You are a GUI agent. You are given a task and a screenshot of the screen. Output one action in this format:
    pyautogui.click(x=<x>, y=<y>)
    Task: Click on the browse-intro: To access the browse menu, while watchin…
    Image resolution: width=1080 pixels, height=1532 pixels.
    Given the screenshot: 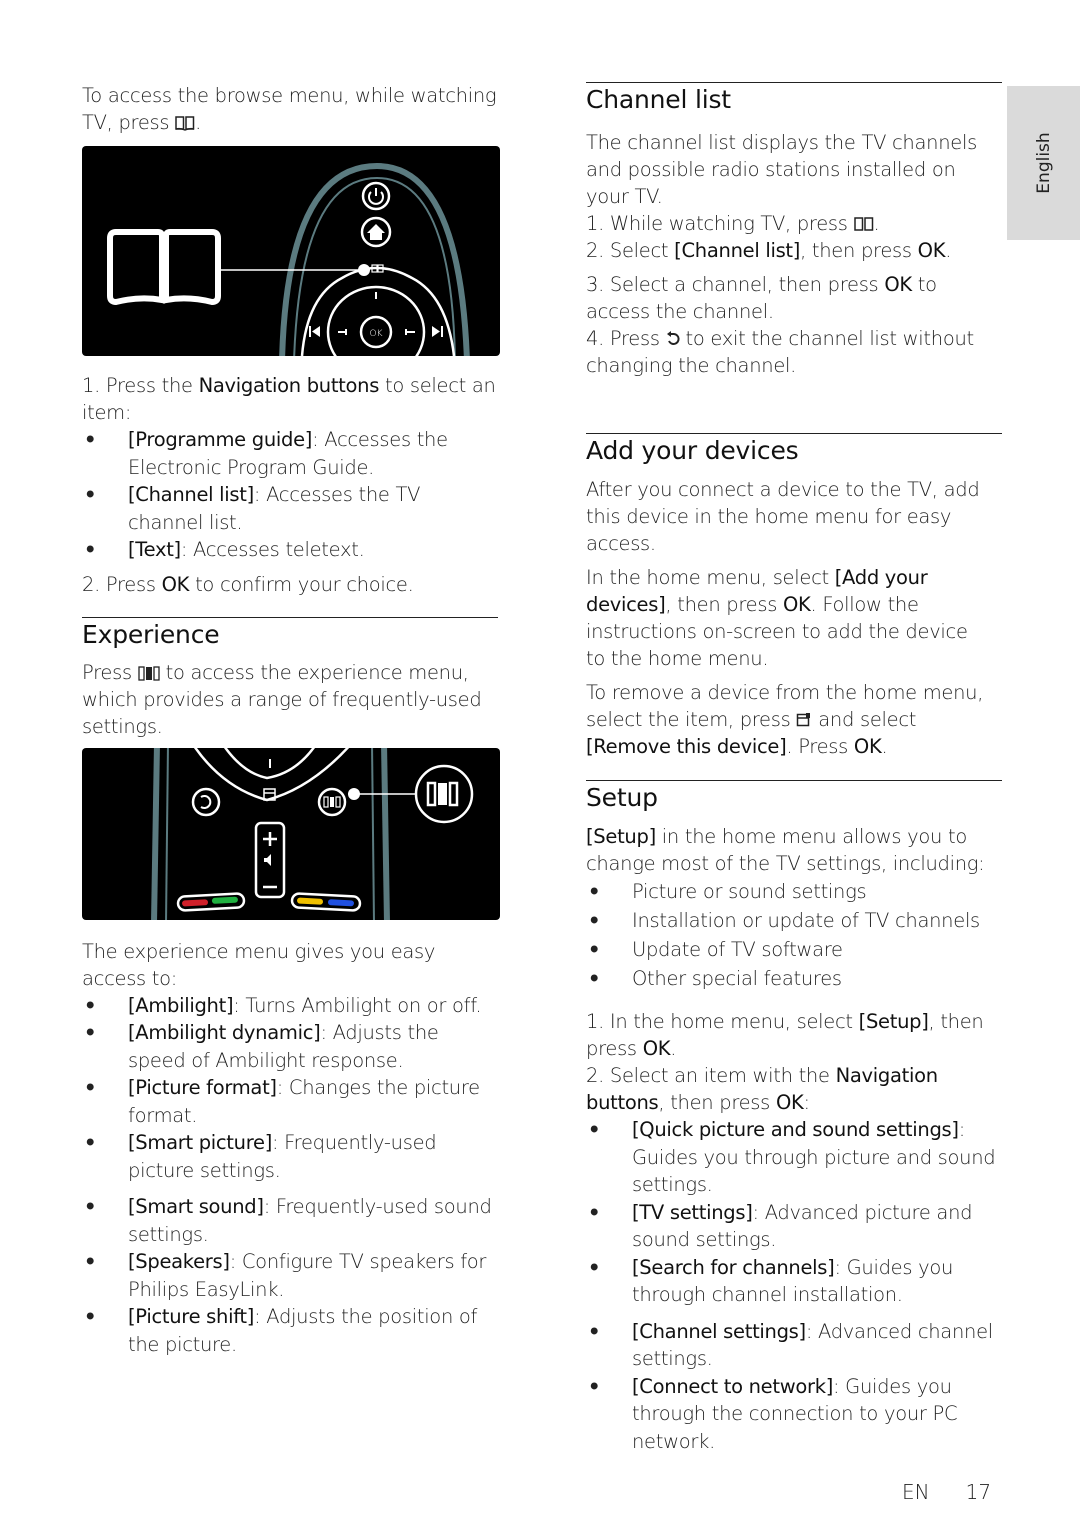 What is the action you would take?
    pyautogui.click(x=289, y=109)
    